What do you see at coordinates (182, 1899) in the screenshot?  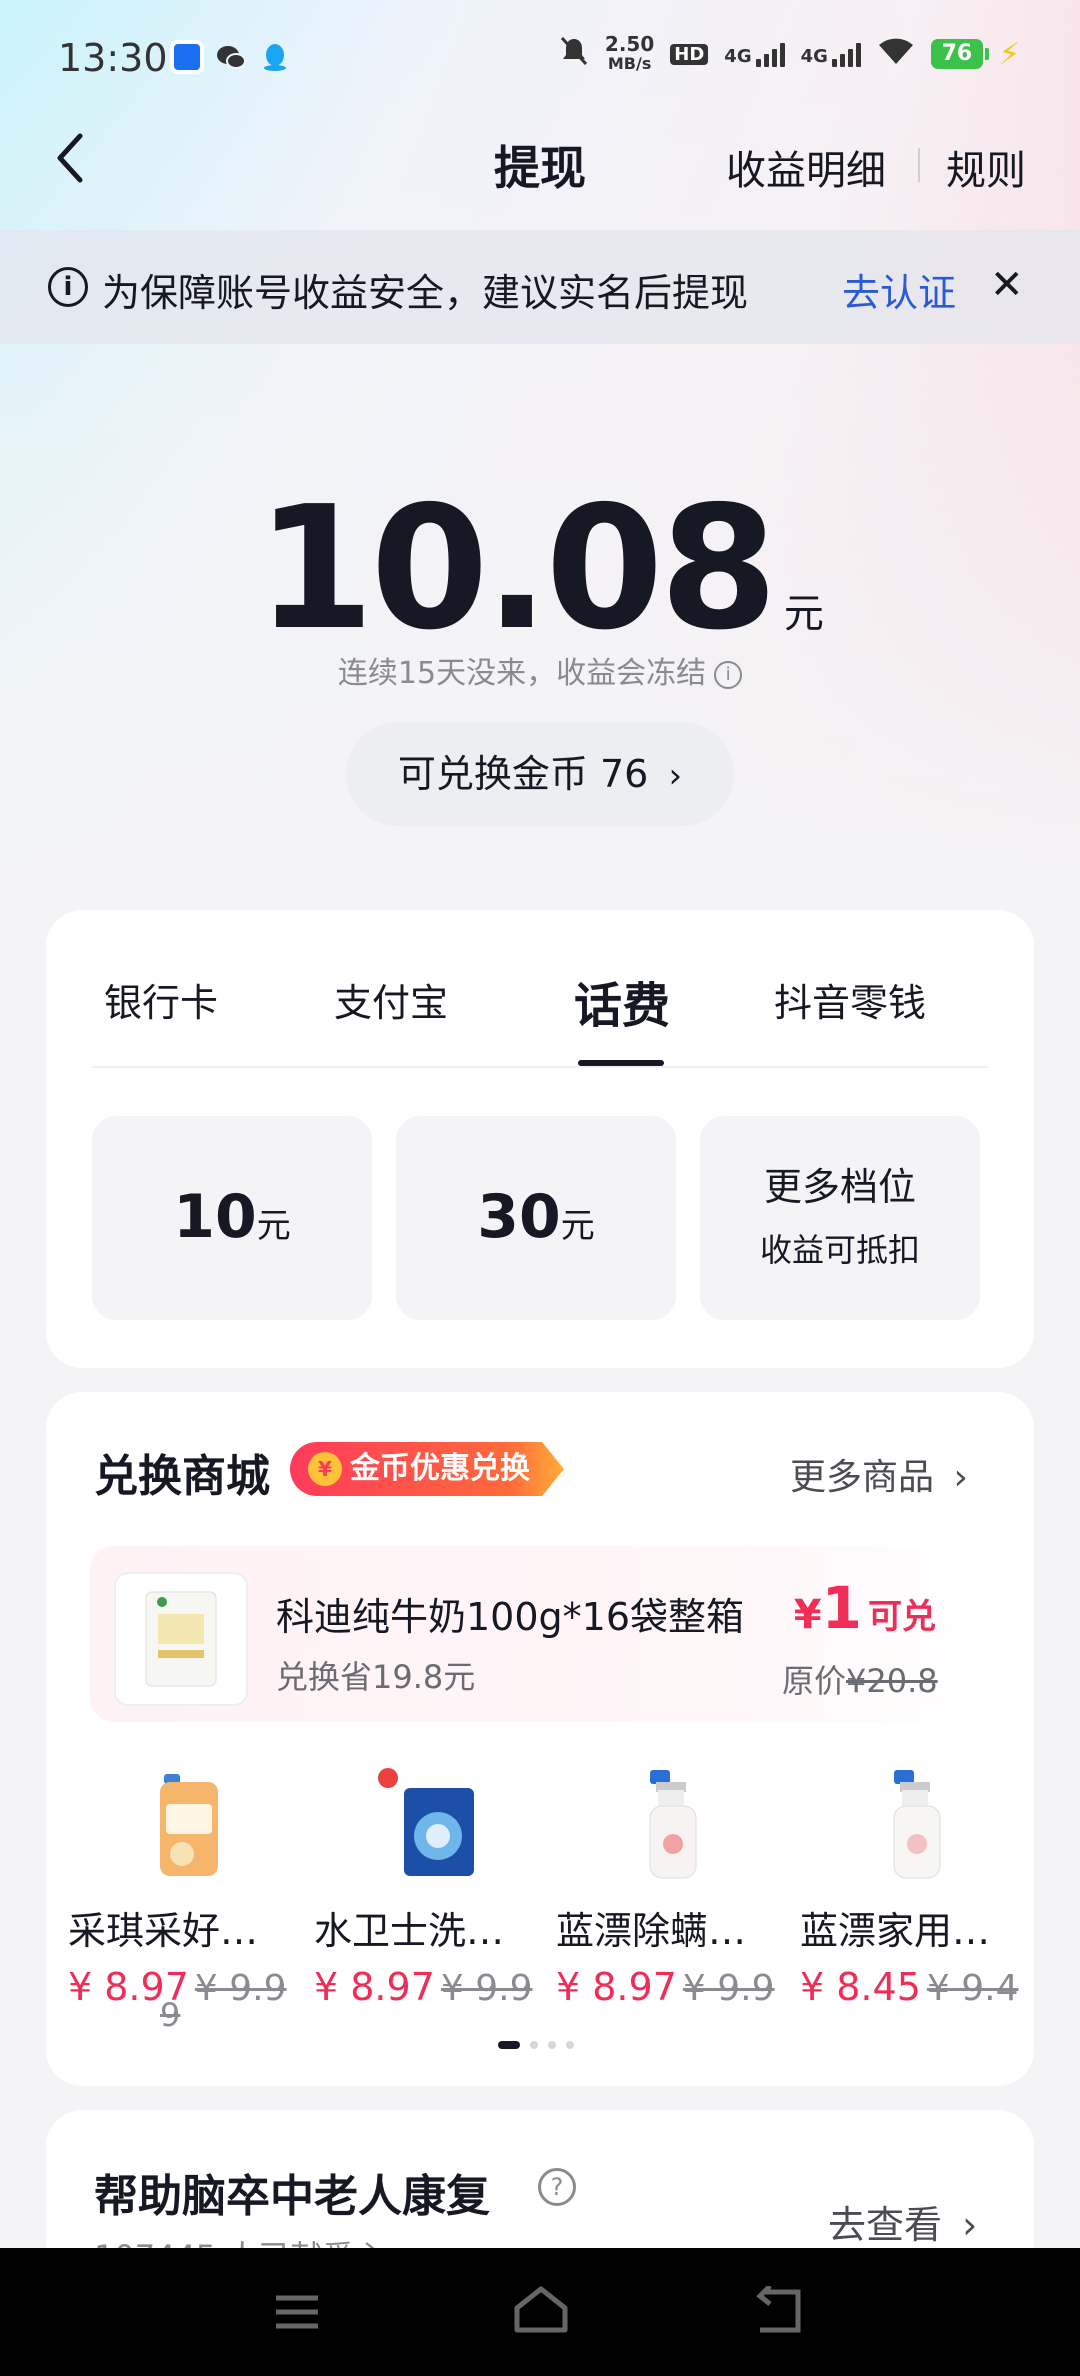 I see `product-item: 采琪采好… ¥ 8.97 ¥ 9.9 9` at bounding box center [182, 1899].